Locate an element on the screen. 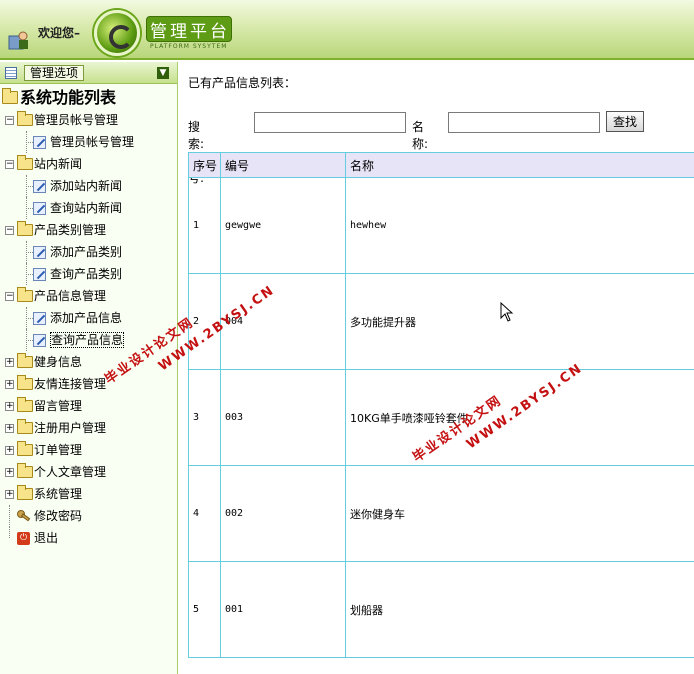 Image resolution: width=694 pixels, height=674 pixels. code-input is located at coordinates (330, 122).